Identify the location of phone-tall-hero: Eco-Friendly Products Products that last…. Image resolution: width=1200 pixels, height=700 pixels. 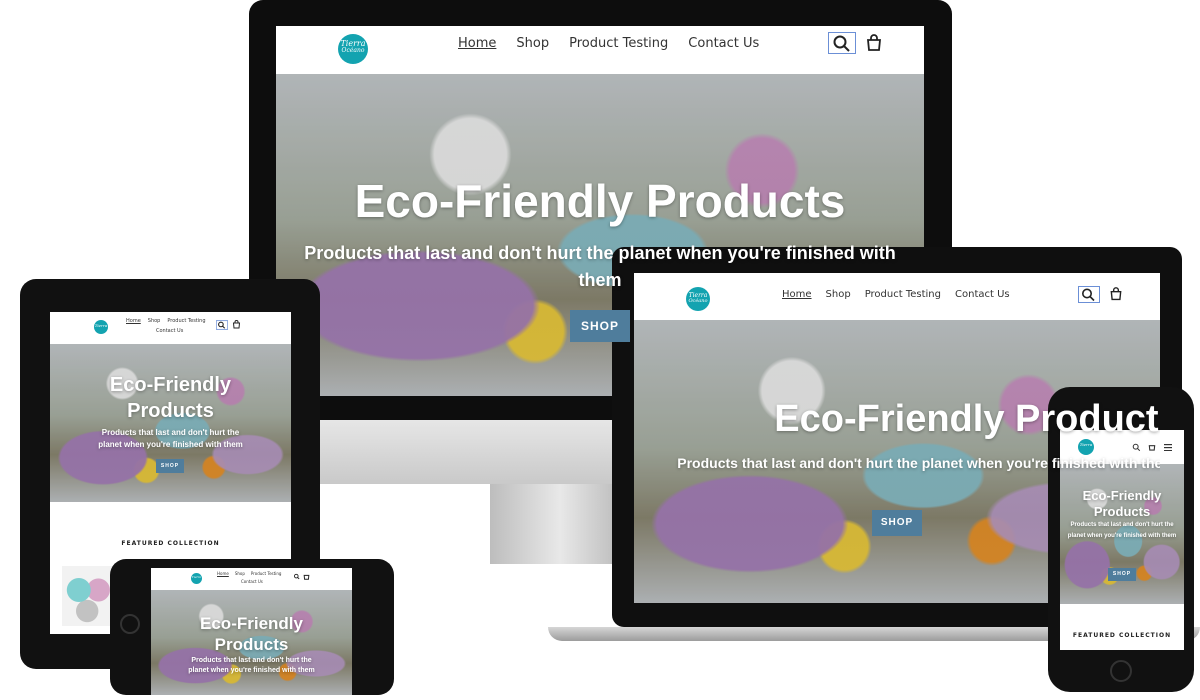
(1122, 534).